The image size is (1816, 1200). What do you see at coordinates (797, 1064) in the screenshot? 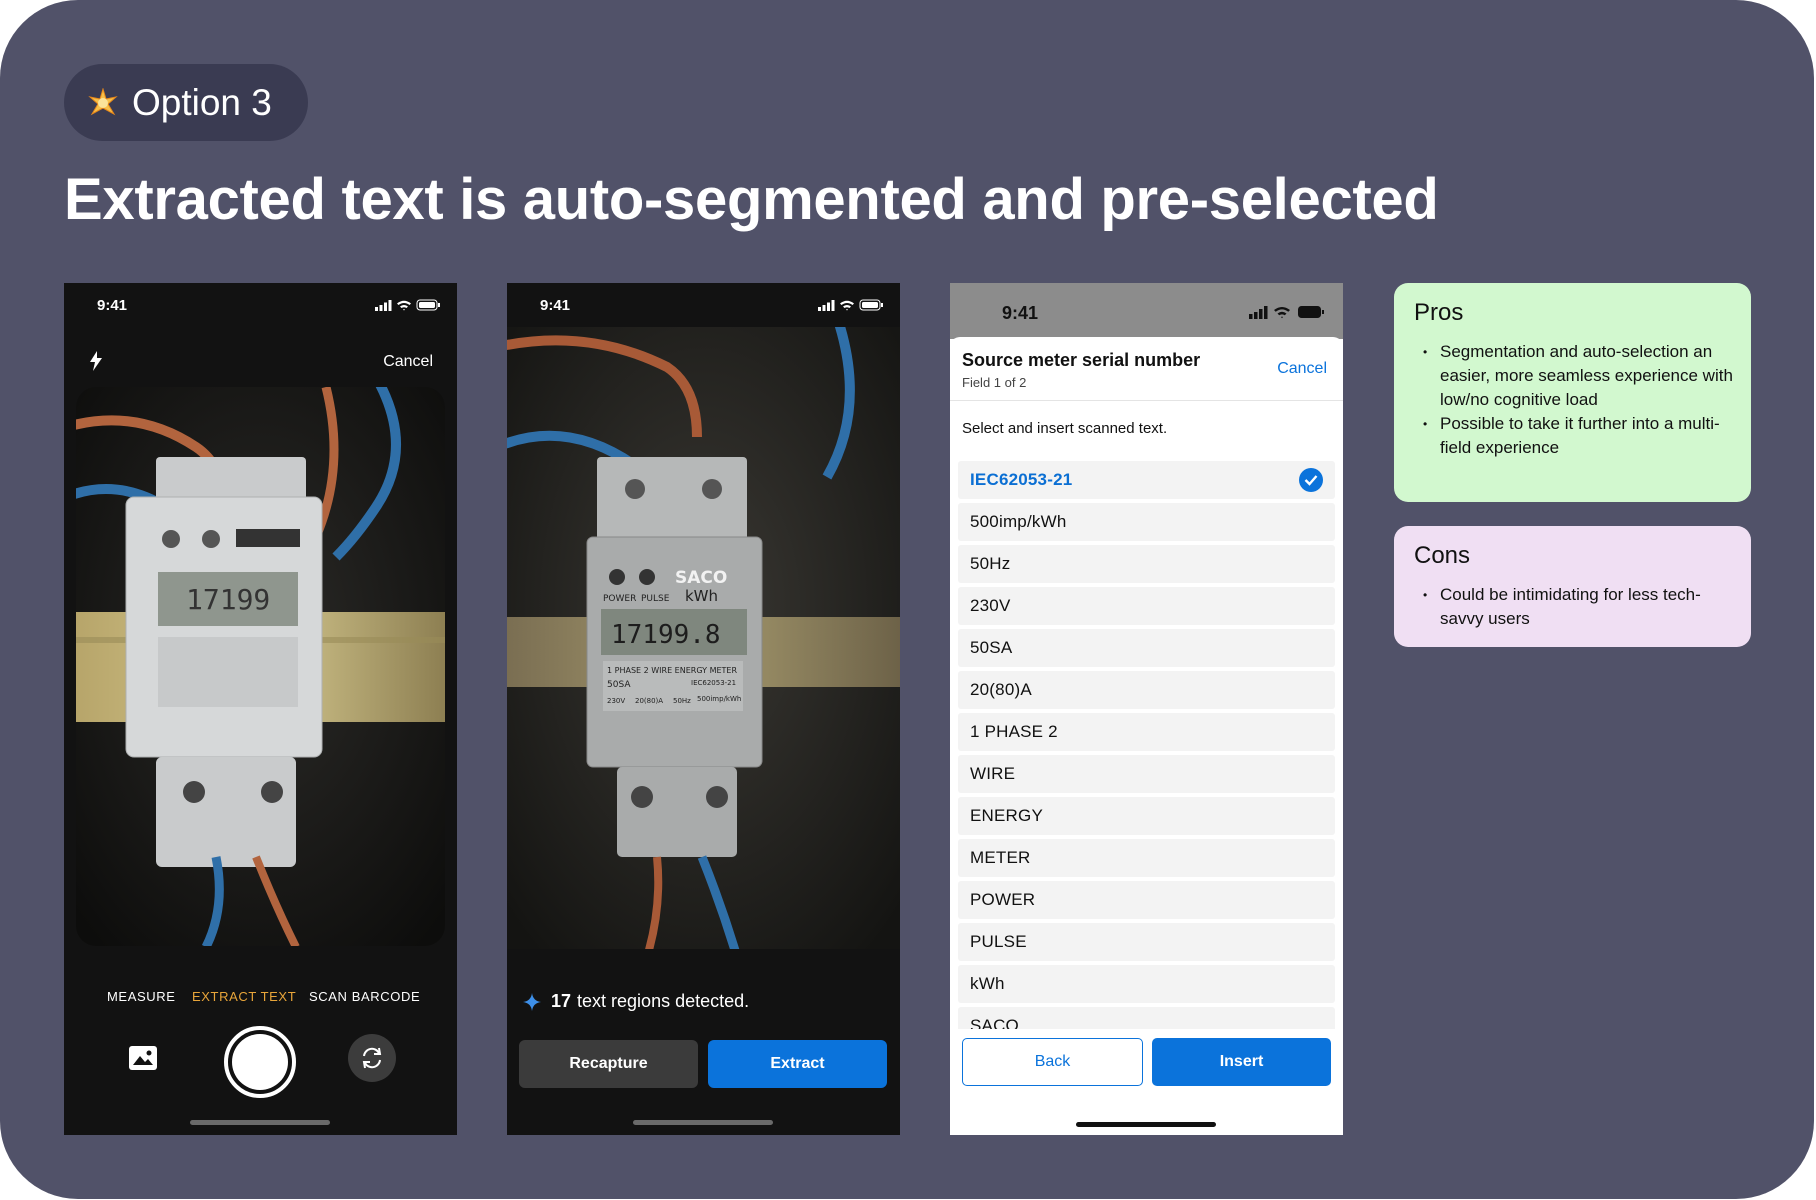
I see `extract-button: Extract` at bounding box center [797, 1064].